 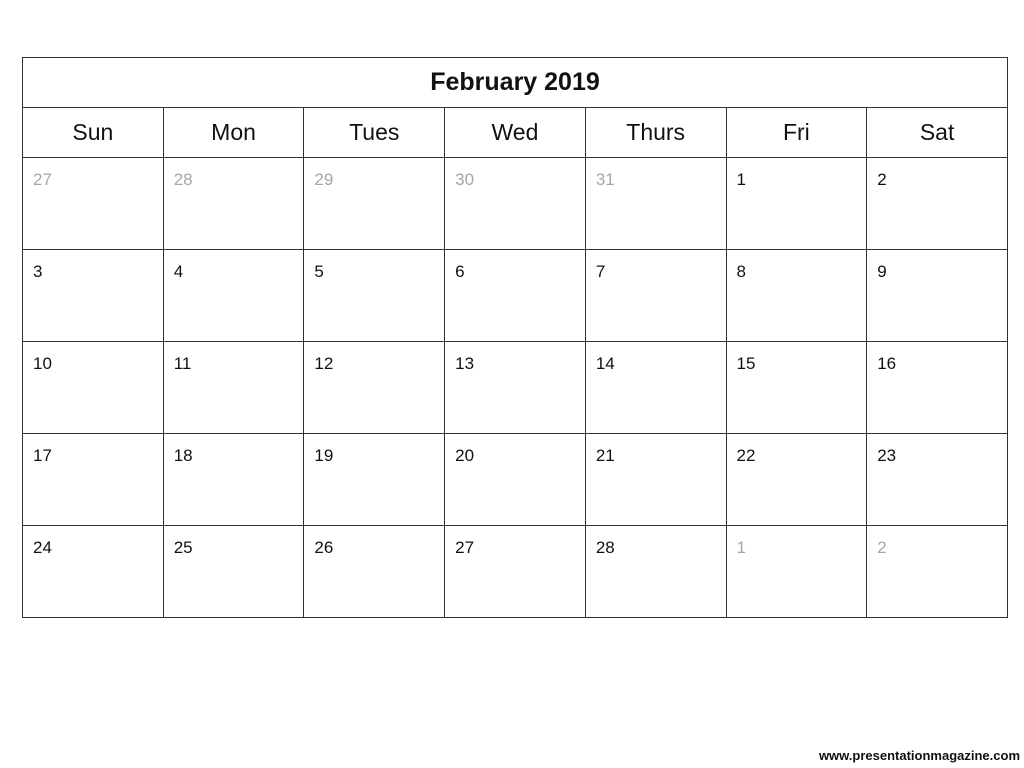 What do you see at coordinates (655, 479) in the screenshot?
I see `day-cell: 21` at bounding box center [655, 479].